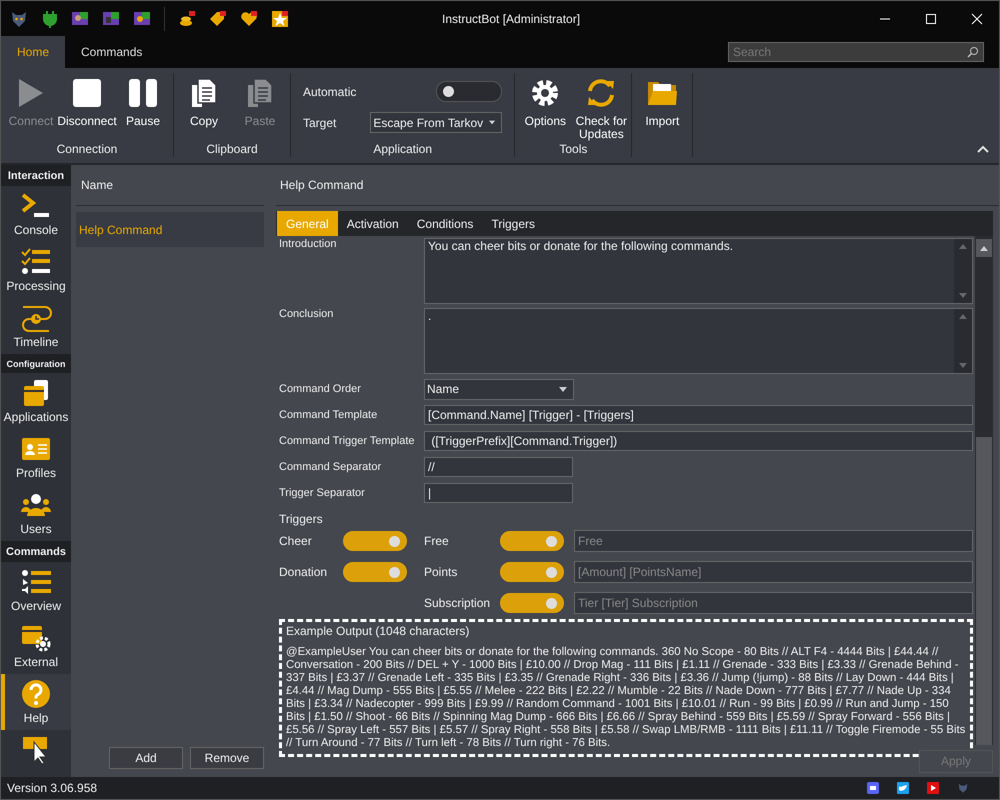 The height and width of the screenshot is (800, 1000). Describe the element at coordinates (441, 572) in the screenshot. I see `trigger-label: Points` at that location.